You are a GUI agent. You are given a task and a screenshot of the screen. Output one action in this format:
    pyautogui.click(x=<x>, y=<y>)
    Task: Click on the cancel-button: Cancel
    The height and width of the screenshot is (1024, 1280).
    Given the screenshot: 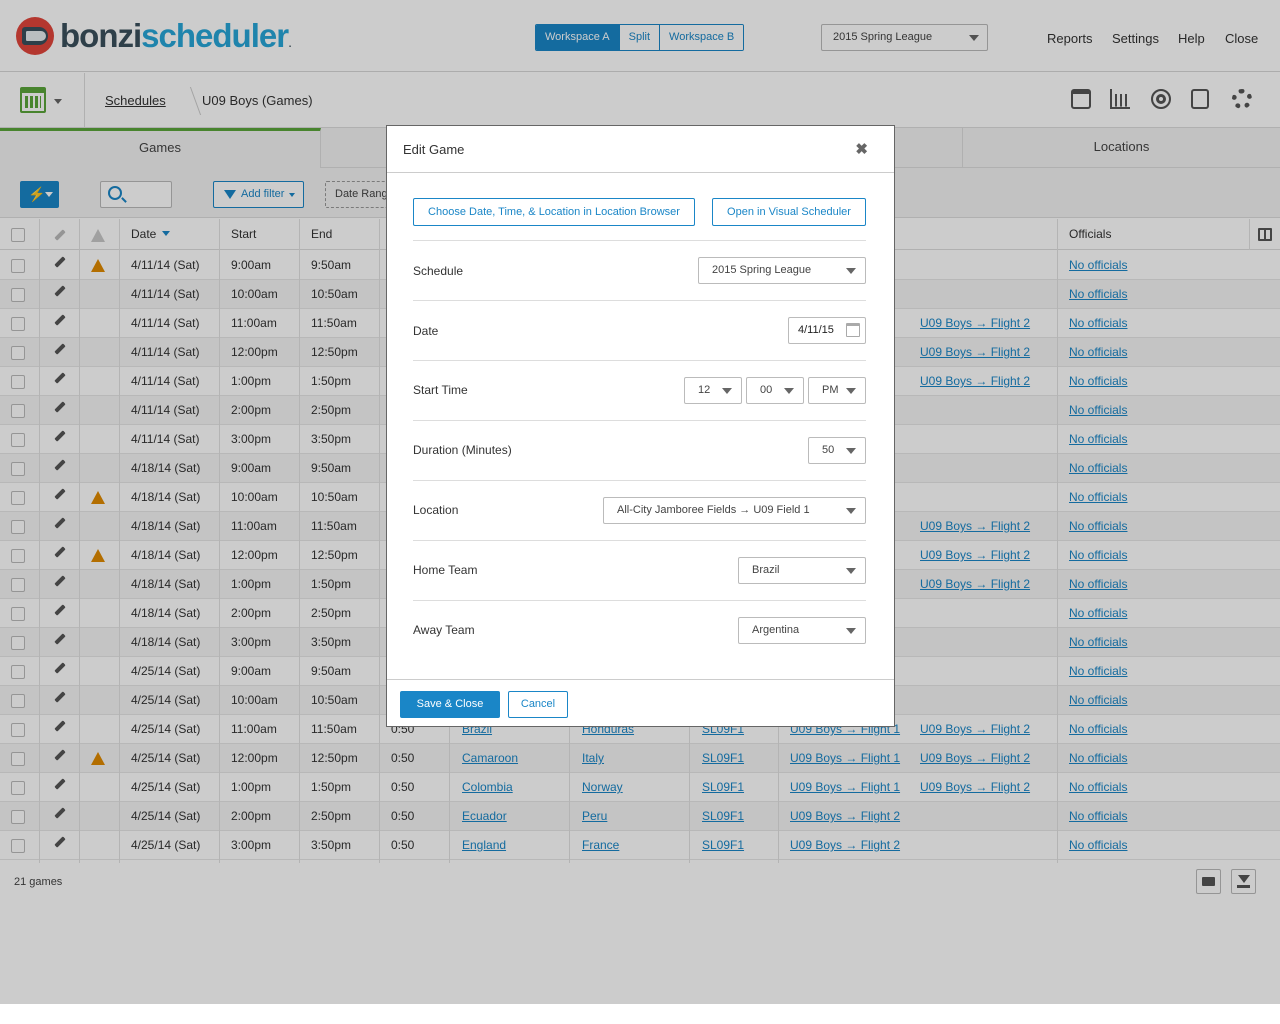 What is the action you would take?
    pyautogui.click(x=538, y=704)
    